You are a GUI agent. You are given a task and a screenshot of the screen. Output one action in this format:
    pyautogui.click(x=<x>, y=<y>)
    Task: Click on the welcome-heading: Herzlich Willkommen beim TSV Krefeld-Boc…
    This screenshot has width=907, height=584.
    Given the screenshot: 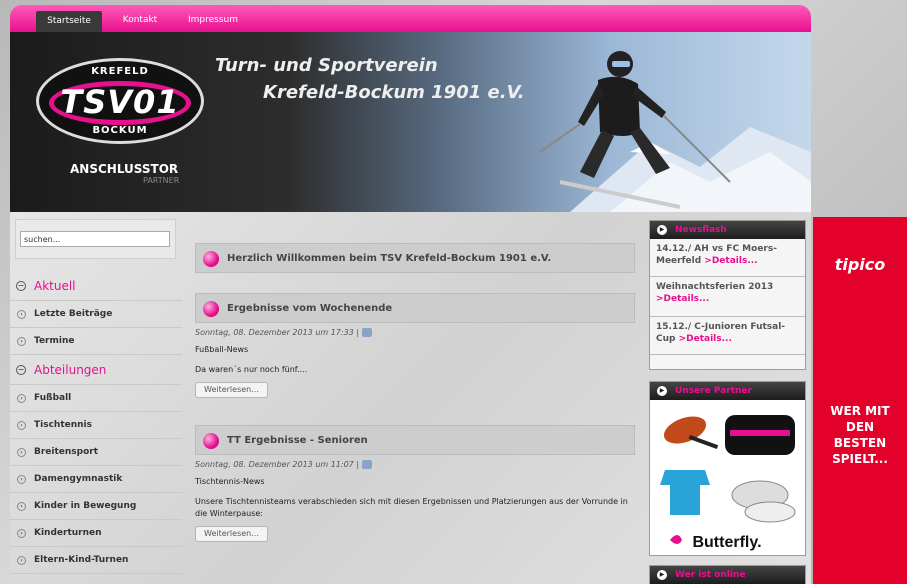 What is the action you would take?
    pyautogui.click(x=415, y=258)
    